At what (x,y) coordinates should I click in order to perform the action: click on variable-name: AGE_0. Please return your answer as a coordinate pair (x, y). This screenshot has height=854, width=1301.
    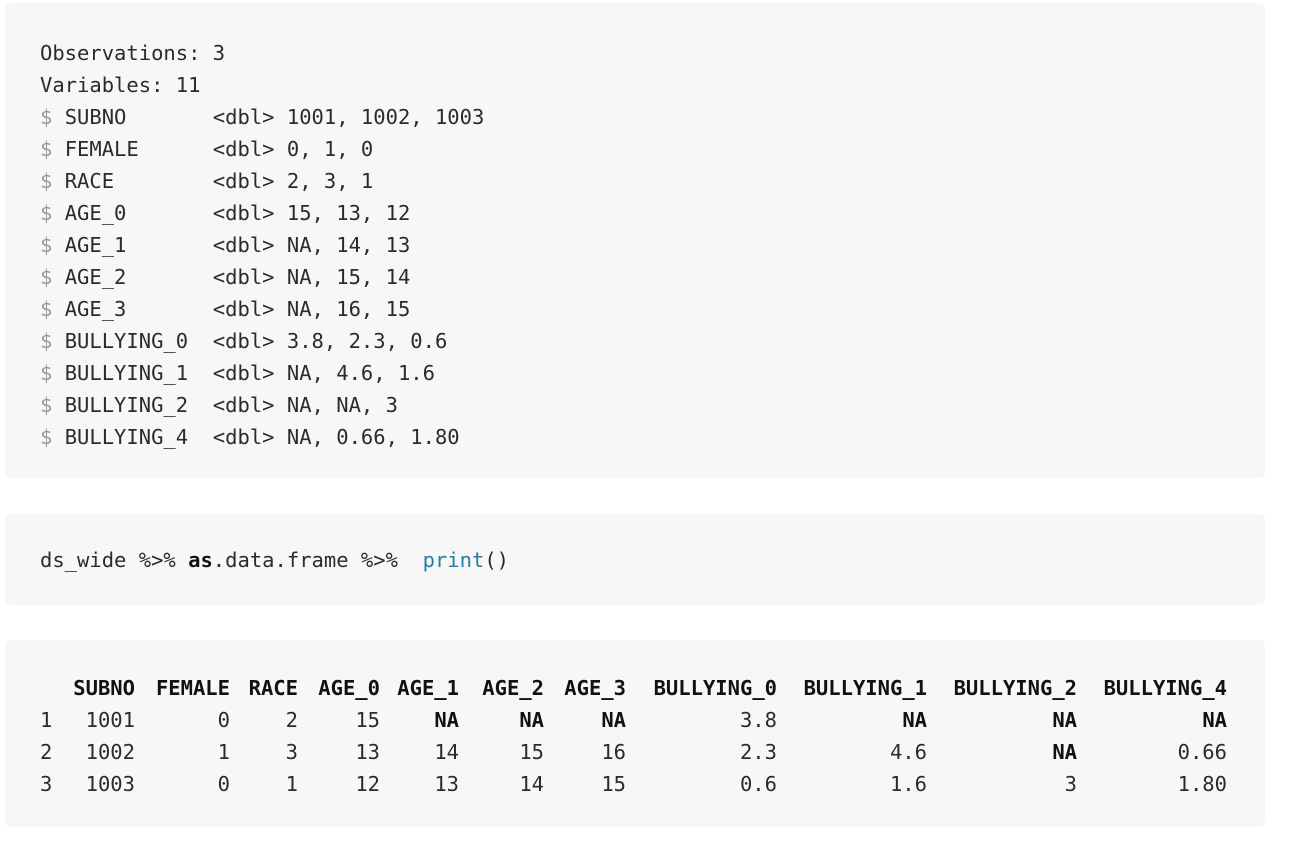
    Looking at the image, I should click on (132, 213).